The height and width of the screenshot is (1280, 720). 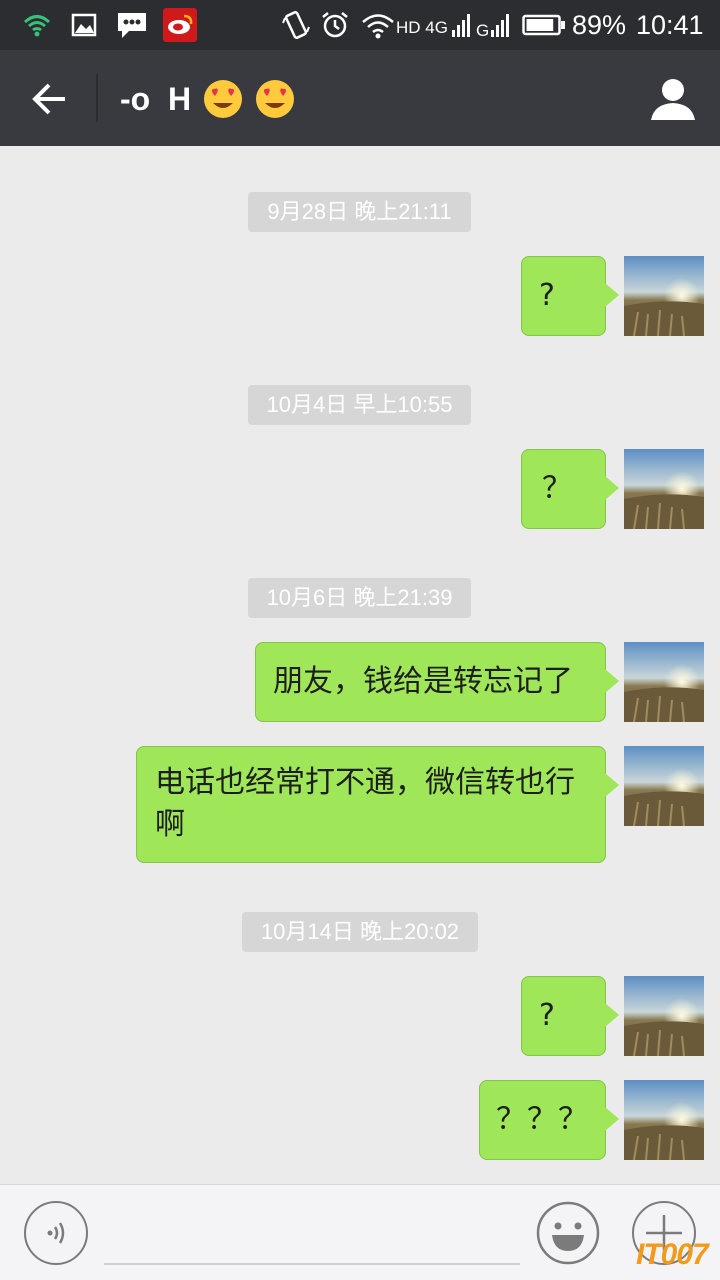 I want to click on message-text: 朋友，钱给是转忘记了, so click(x=423, y=681).